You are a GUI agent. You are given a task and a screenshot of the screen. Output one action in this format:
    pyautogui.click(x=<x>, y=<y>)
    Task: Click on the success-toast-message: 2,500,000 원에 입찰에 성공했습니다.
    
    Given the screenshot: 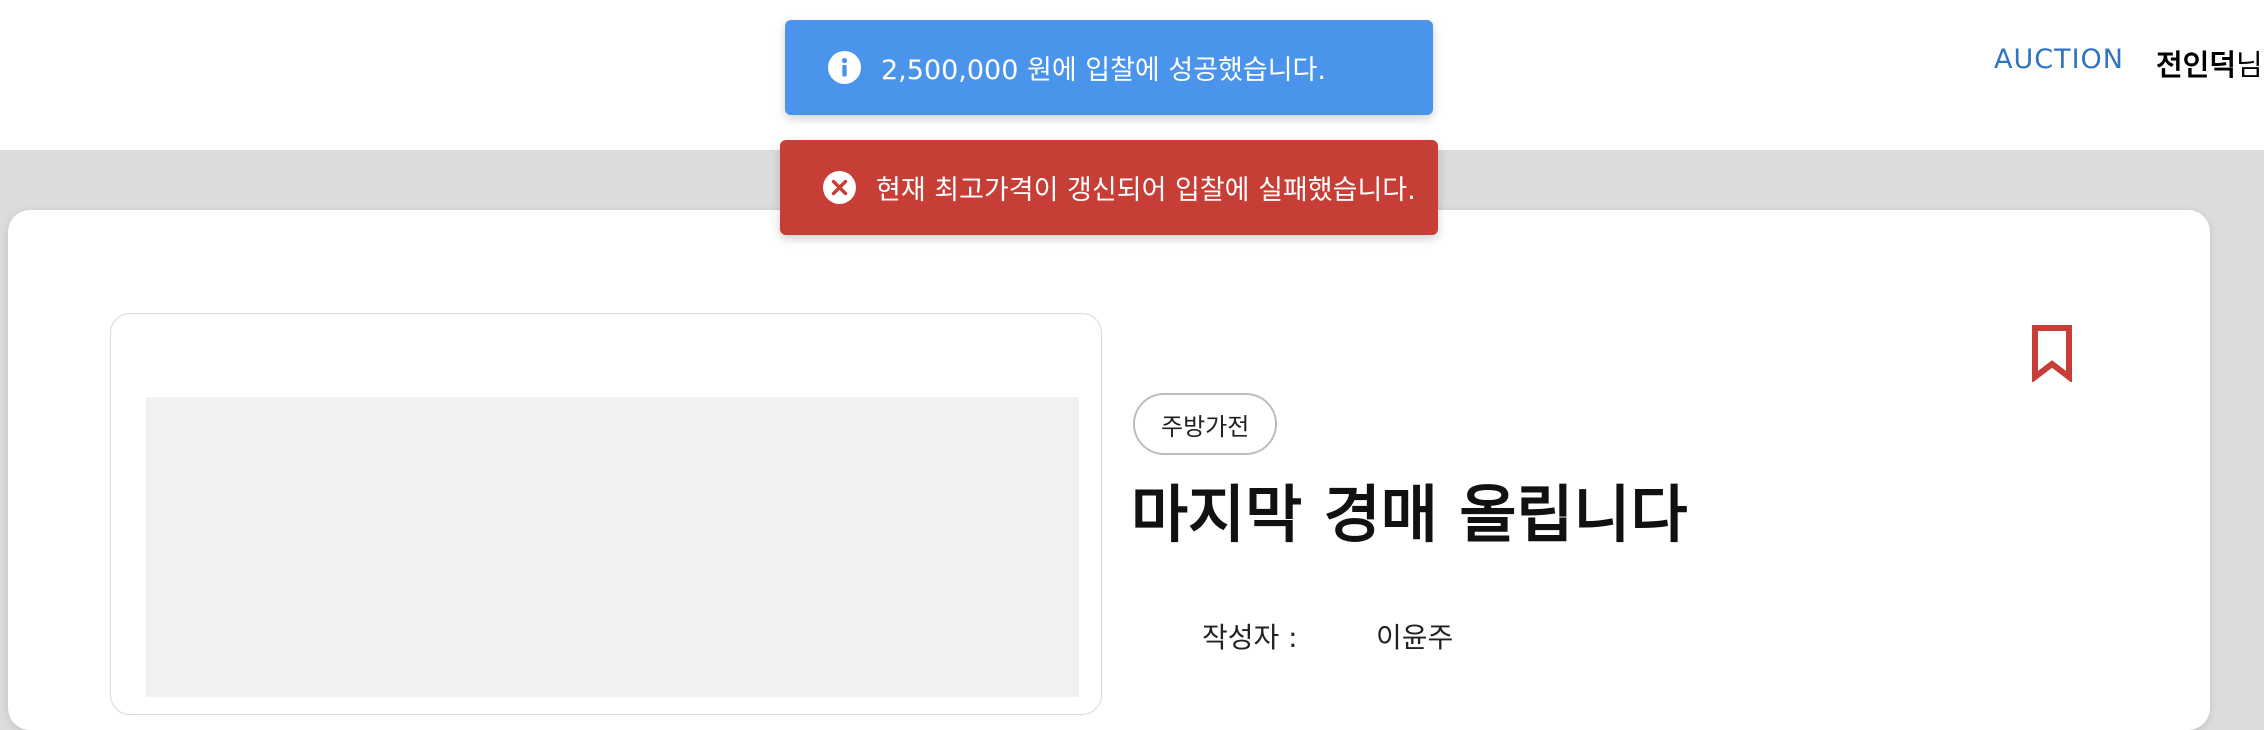 What is the action you would take?
    pyautogui.click(x=1103, y=70)
    